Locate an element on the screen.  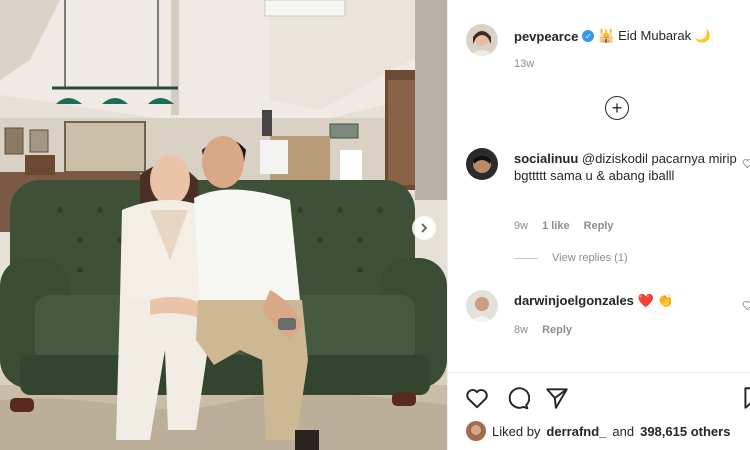
verified-badge-icon: ✓ is located at coordinates (588, 36).